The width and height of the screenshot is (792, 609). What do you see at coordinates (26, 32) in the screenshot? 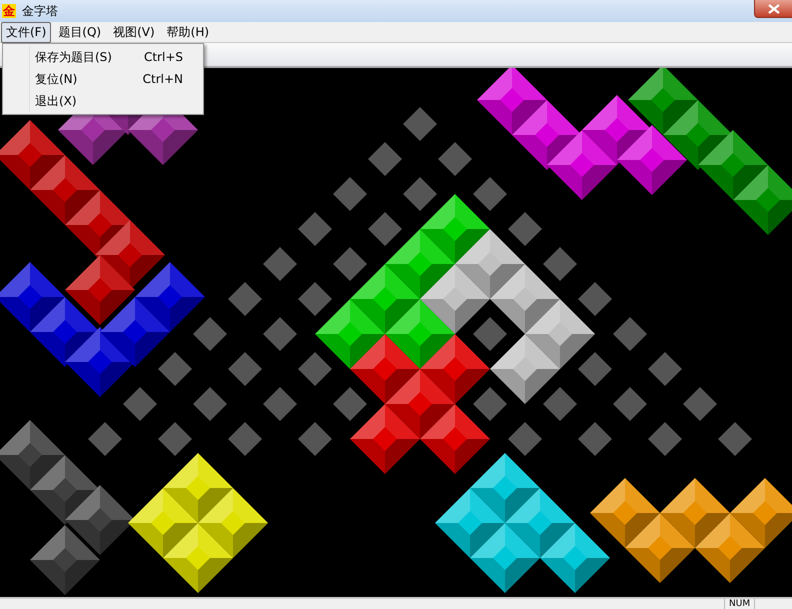
I see `menu-item: 文件(F)` at bounding box center [26, 32].